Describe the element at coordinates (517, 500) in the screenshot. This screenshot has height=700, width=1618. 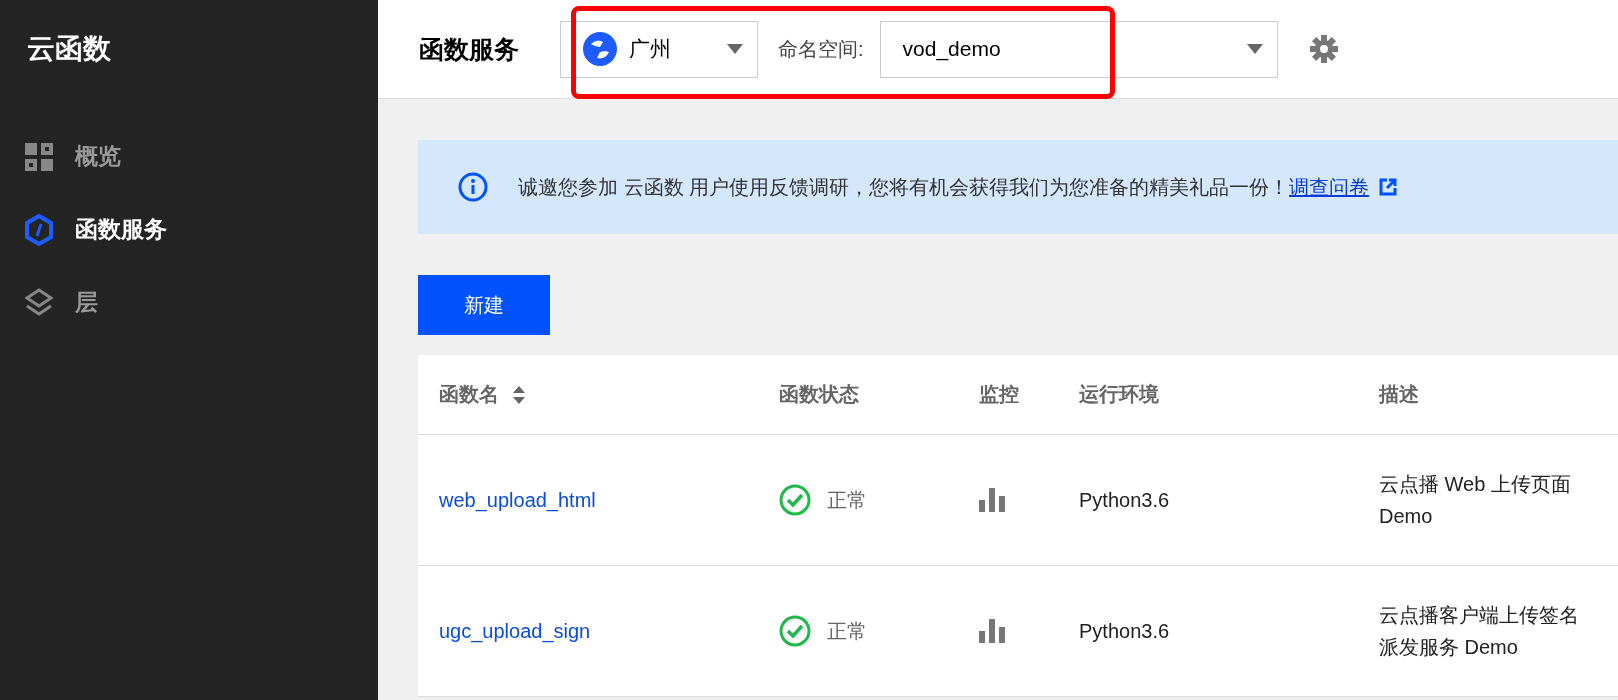
I see `function-name-link: web_upload_html` at that location.